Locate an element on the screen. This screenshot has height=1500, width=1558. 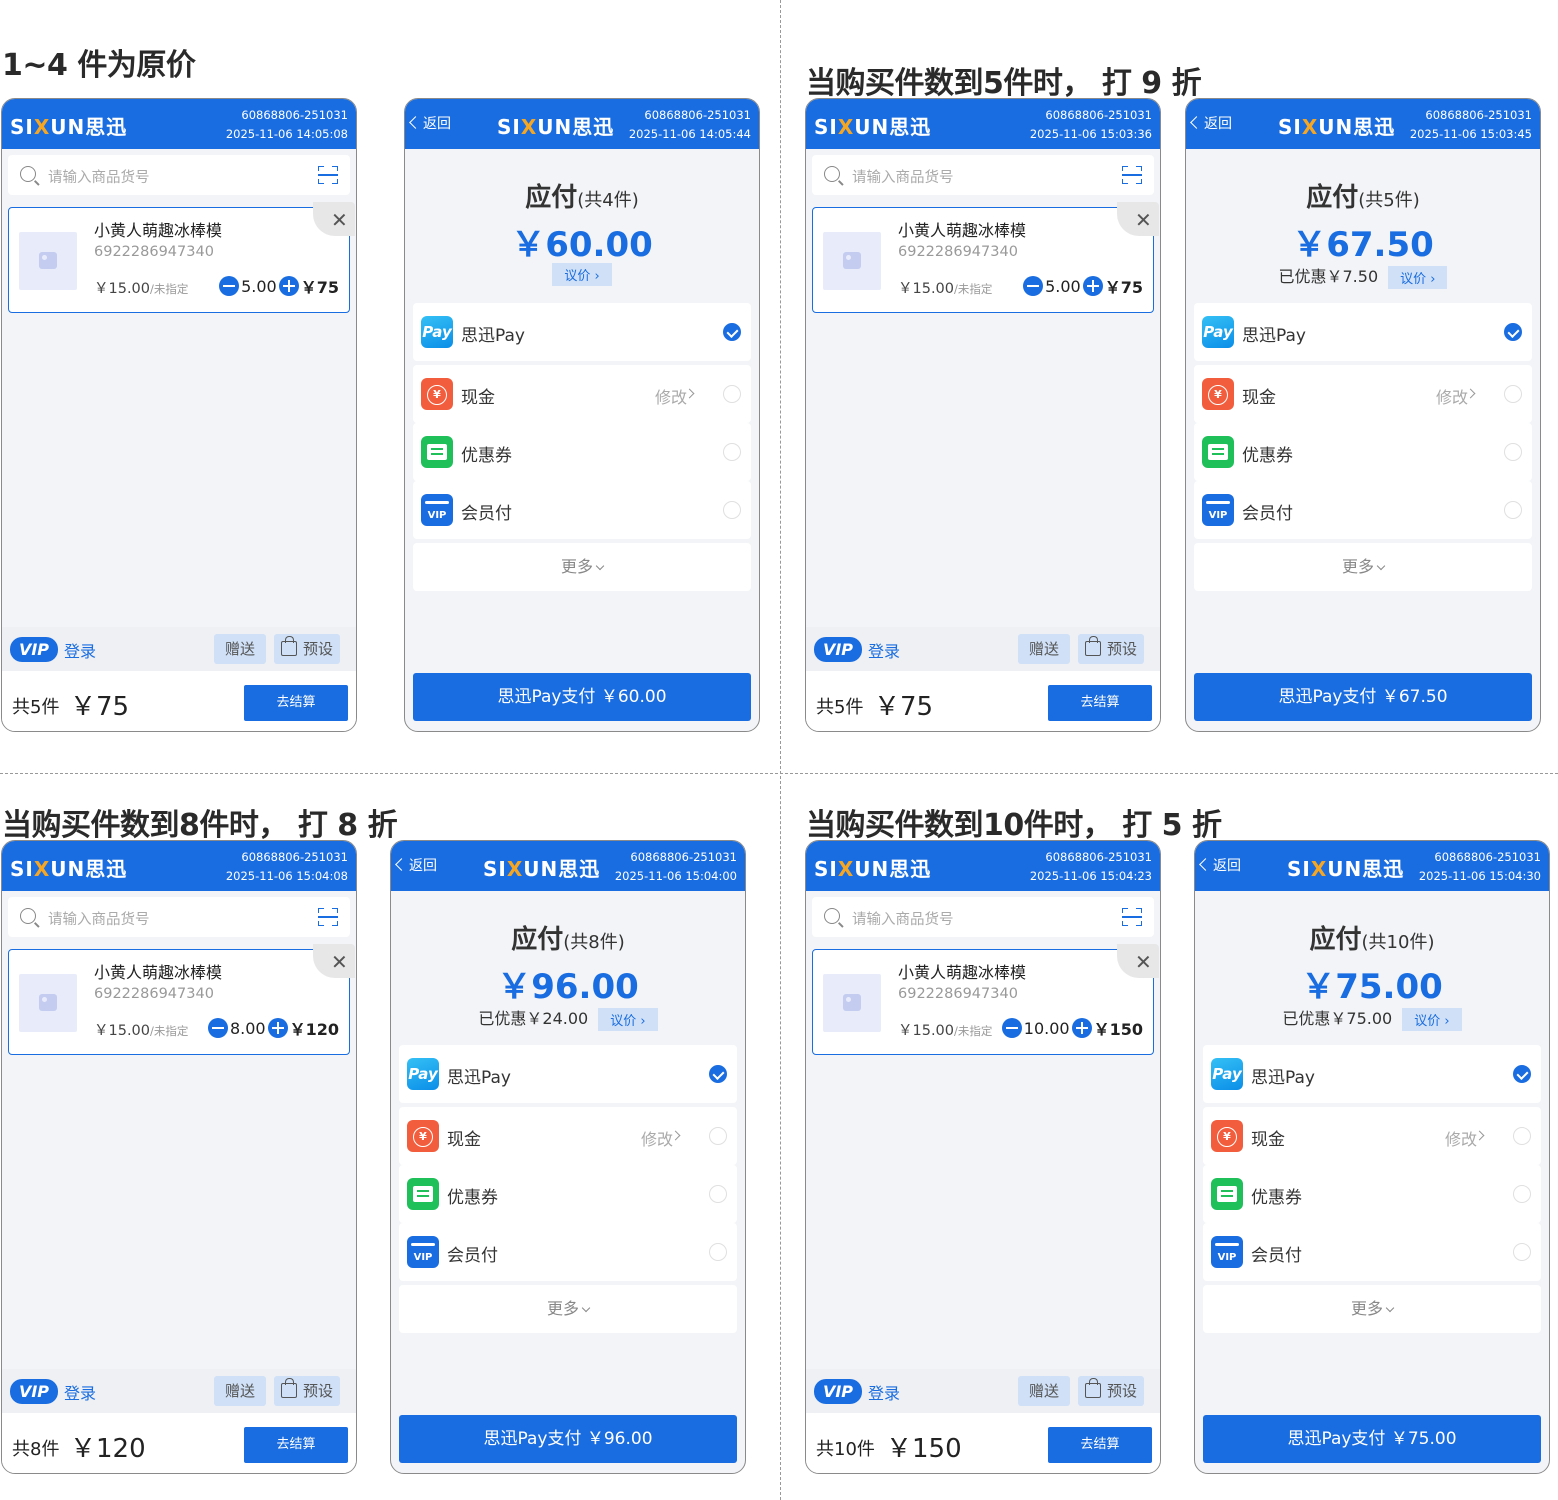
pay-button: 思迅Pay支付 ￥60.00 is located at coordinates (582, 697).